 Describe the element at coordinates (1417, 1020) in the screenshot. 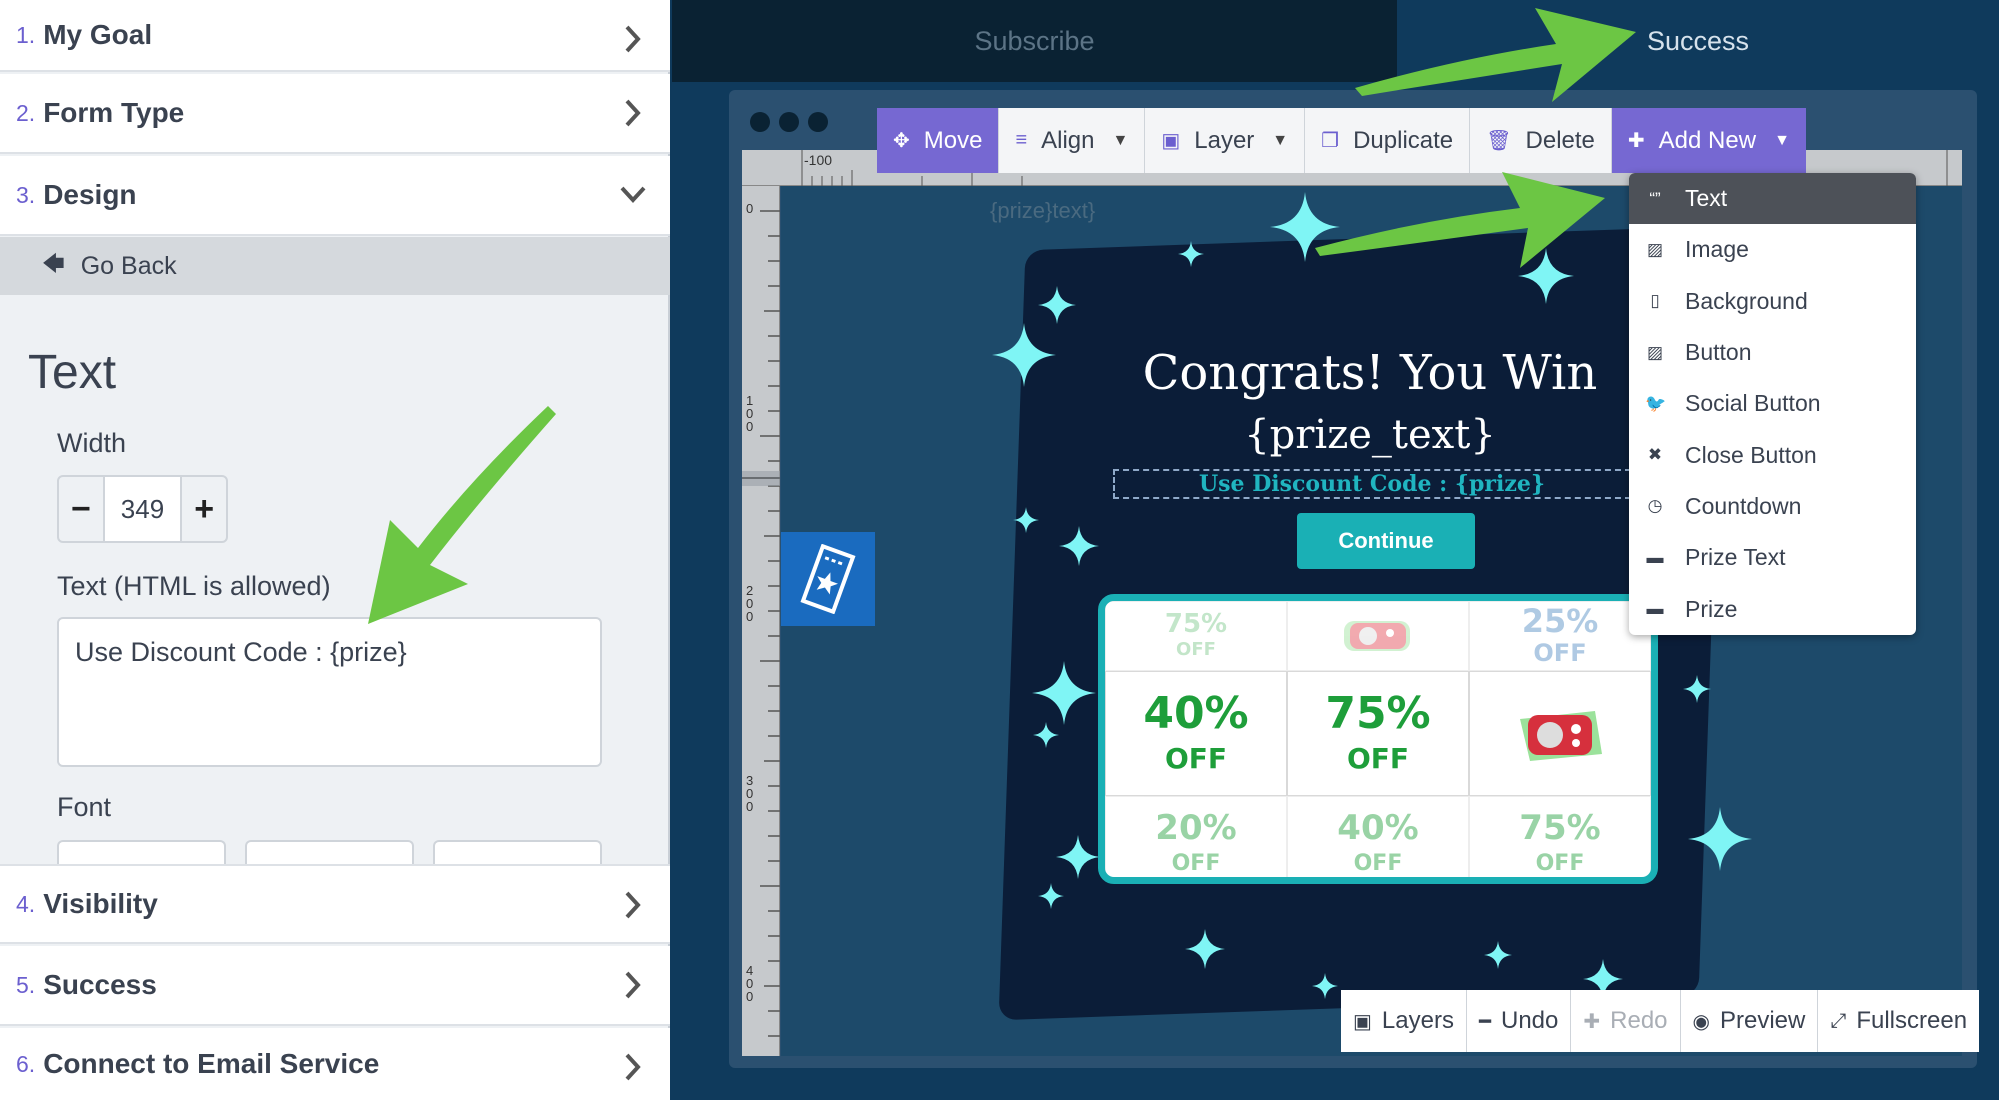

I see `layers-label: Layers` at that location.